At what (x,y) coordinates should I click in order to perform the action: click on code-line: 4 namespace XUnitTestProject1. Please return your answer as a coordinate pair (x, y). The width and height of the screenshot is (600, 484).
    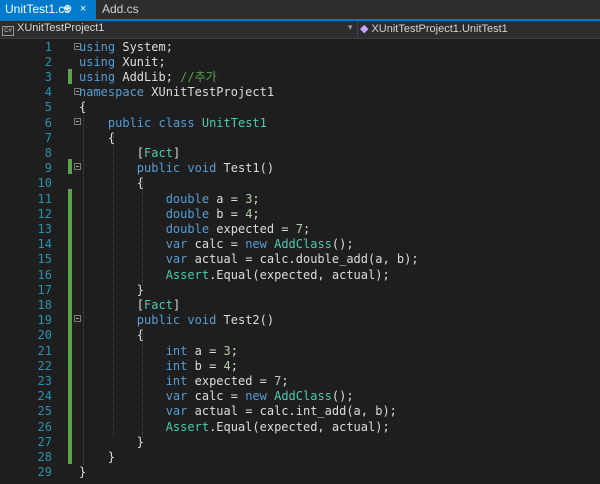
    Looking at the image, I should click on (300, 92).